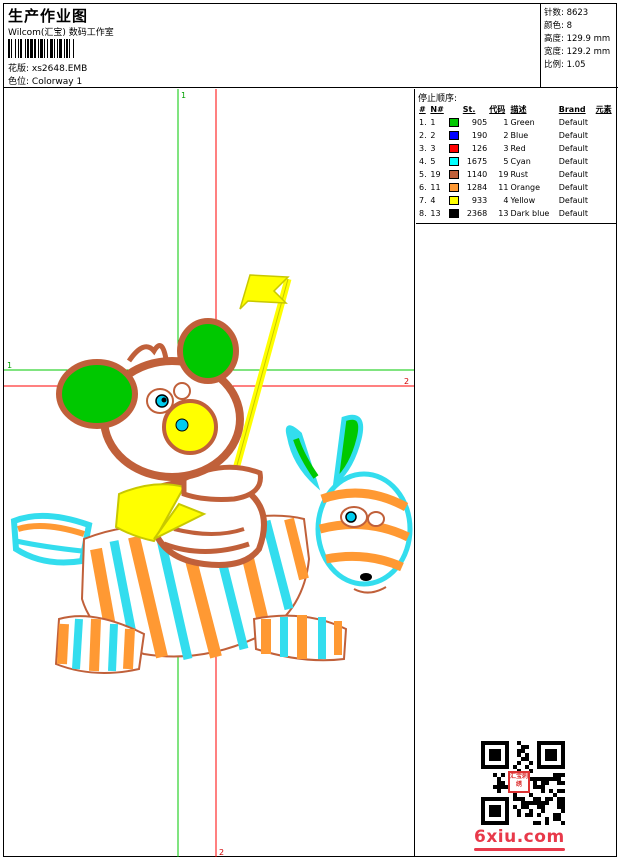 This screenshot has height=860, width=620. What do you see at coordinates (435, 174) in the screenshot?
I see `cell-needle: 19` at bounding box center [435, 174].